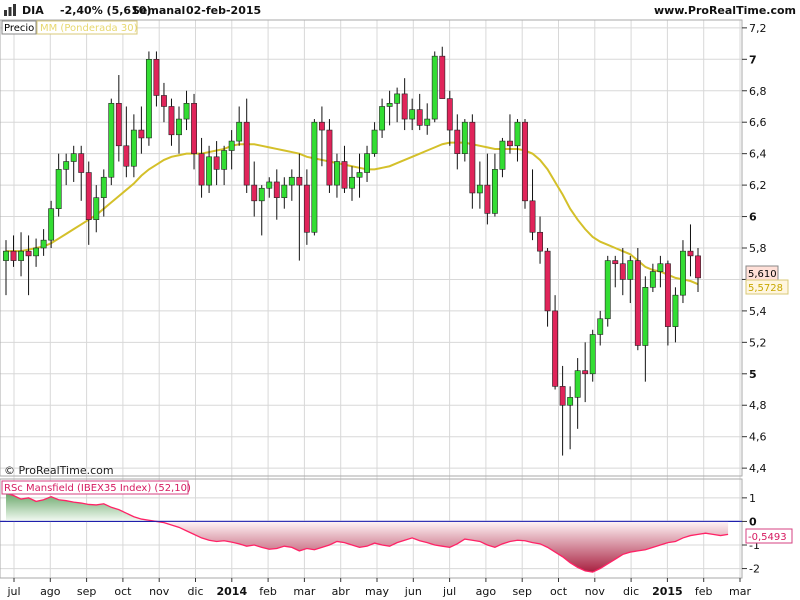 Image resolution: width=800 pixels, height=600 pixels. Describe the element at coordinates (758, 311) in the screenshot. I see `price-tick-label: 5,4` at that location.